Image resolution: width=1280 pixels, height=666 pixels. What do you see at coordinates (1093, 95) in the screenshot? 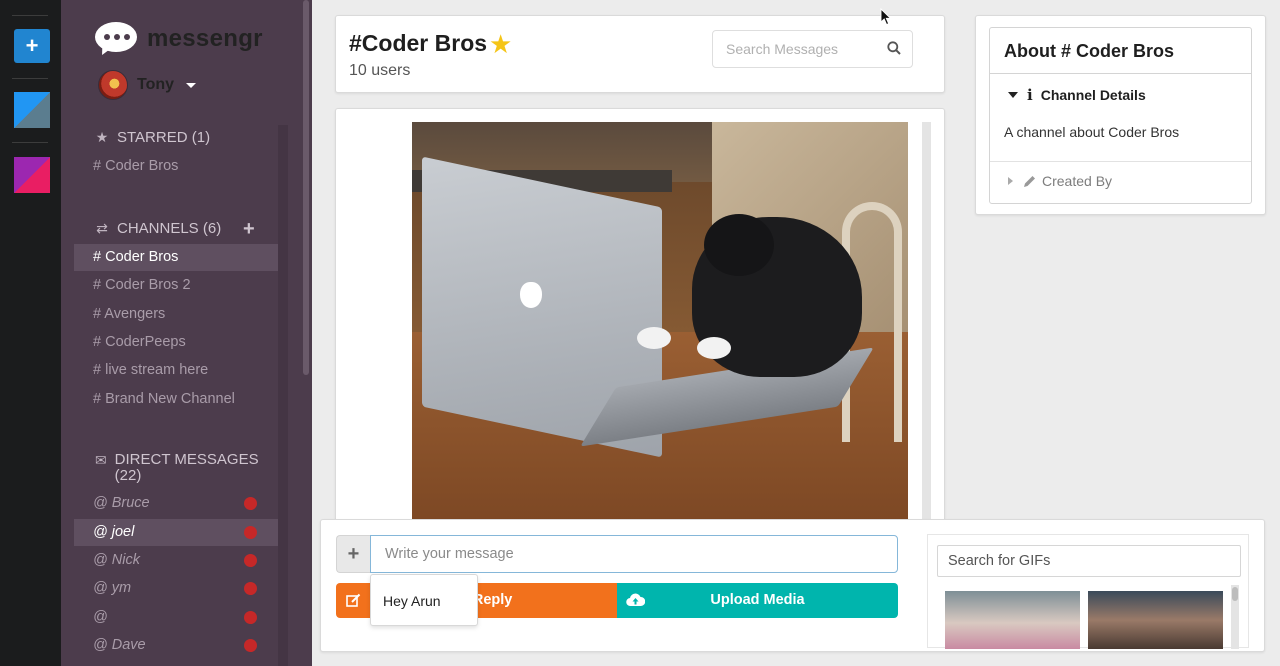
I see `channel-details-label: Channel Details` at bounding box center [1093, 95].